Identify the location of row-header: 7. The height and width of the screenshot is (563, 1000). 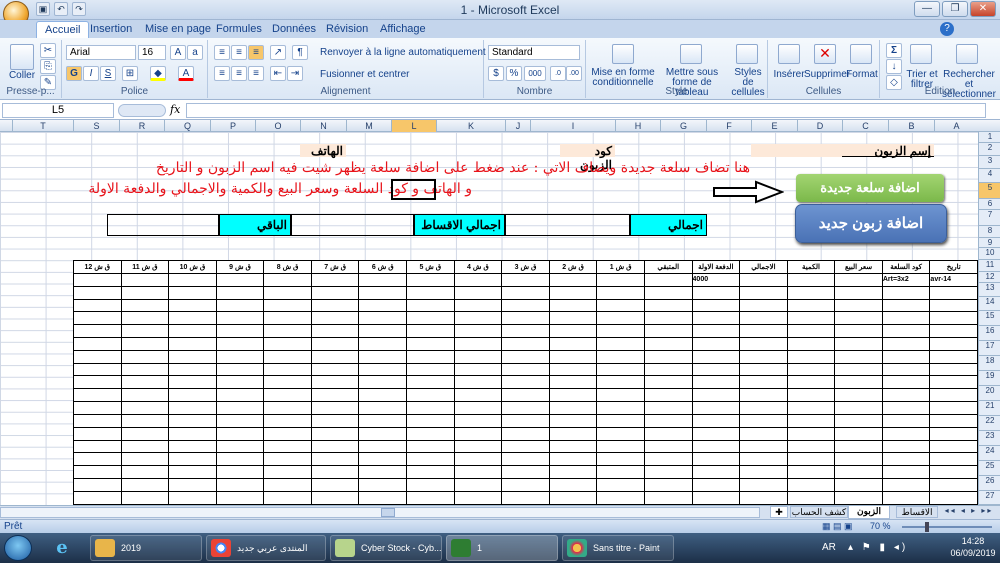
(989, 218).